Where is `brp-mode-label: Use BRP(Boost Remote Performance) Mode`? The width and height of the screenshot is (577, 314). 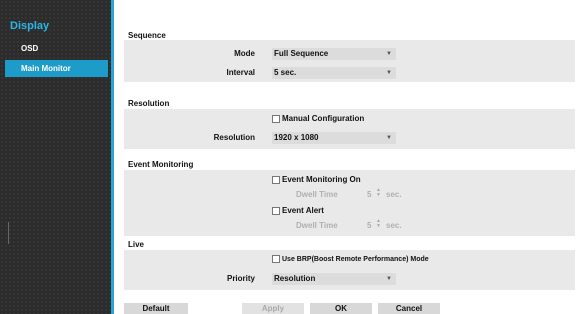 brp-mode-label: Use BRP(Boost Remote Performance) Mode is located at coordinates (355, 259).